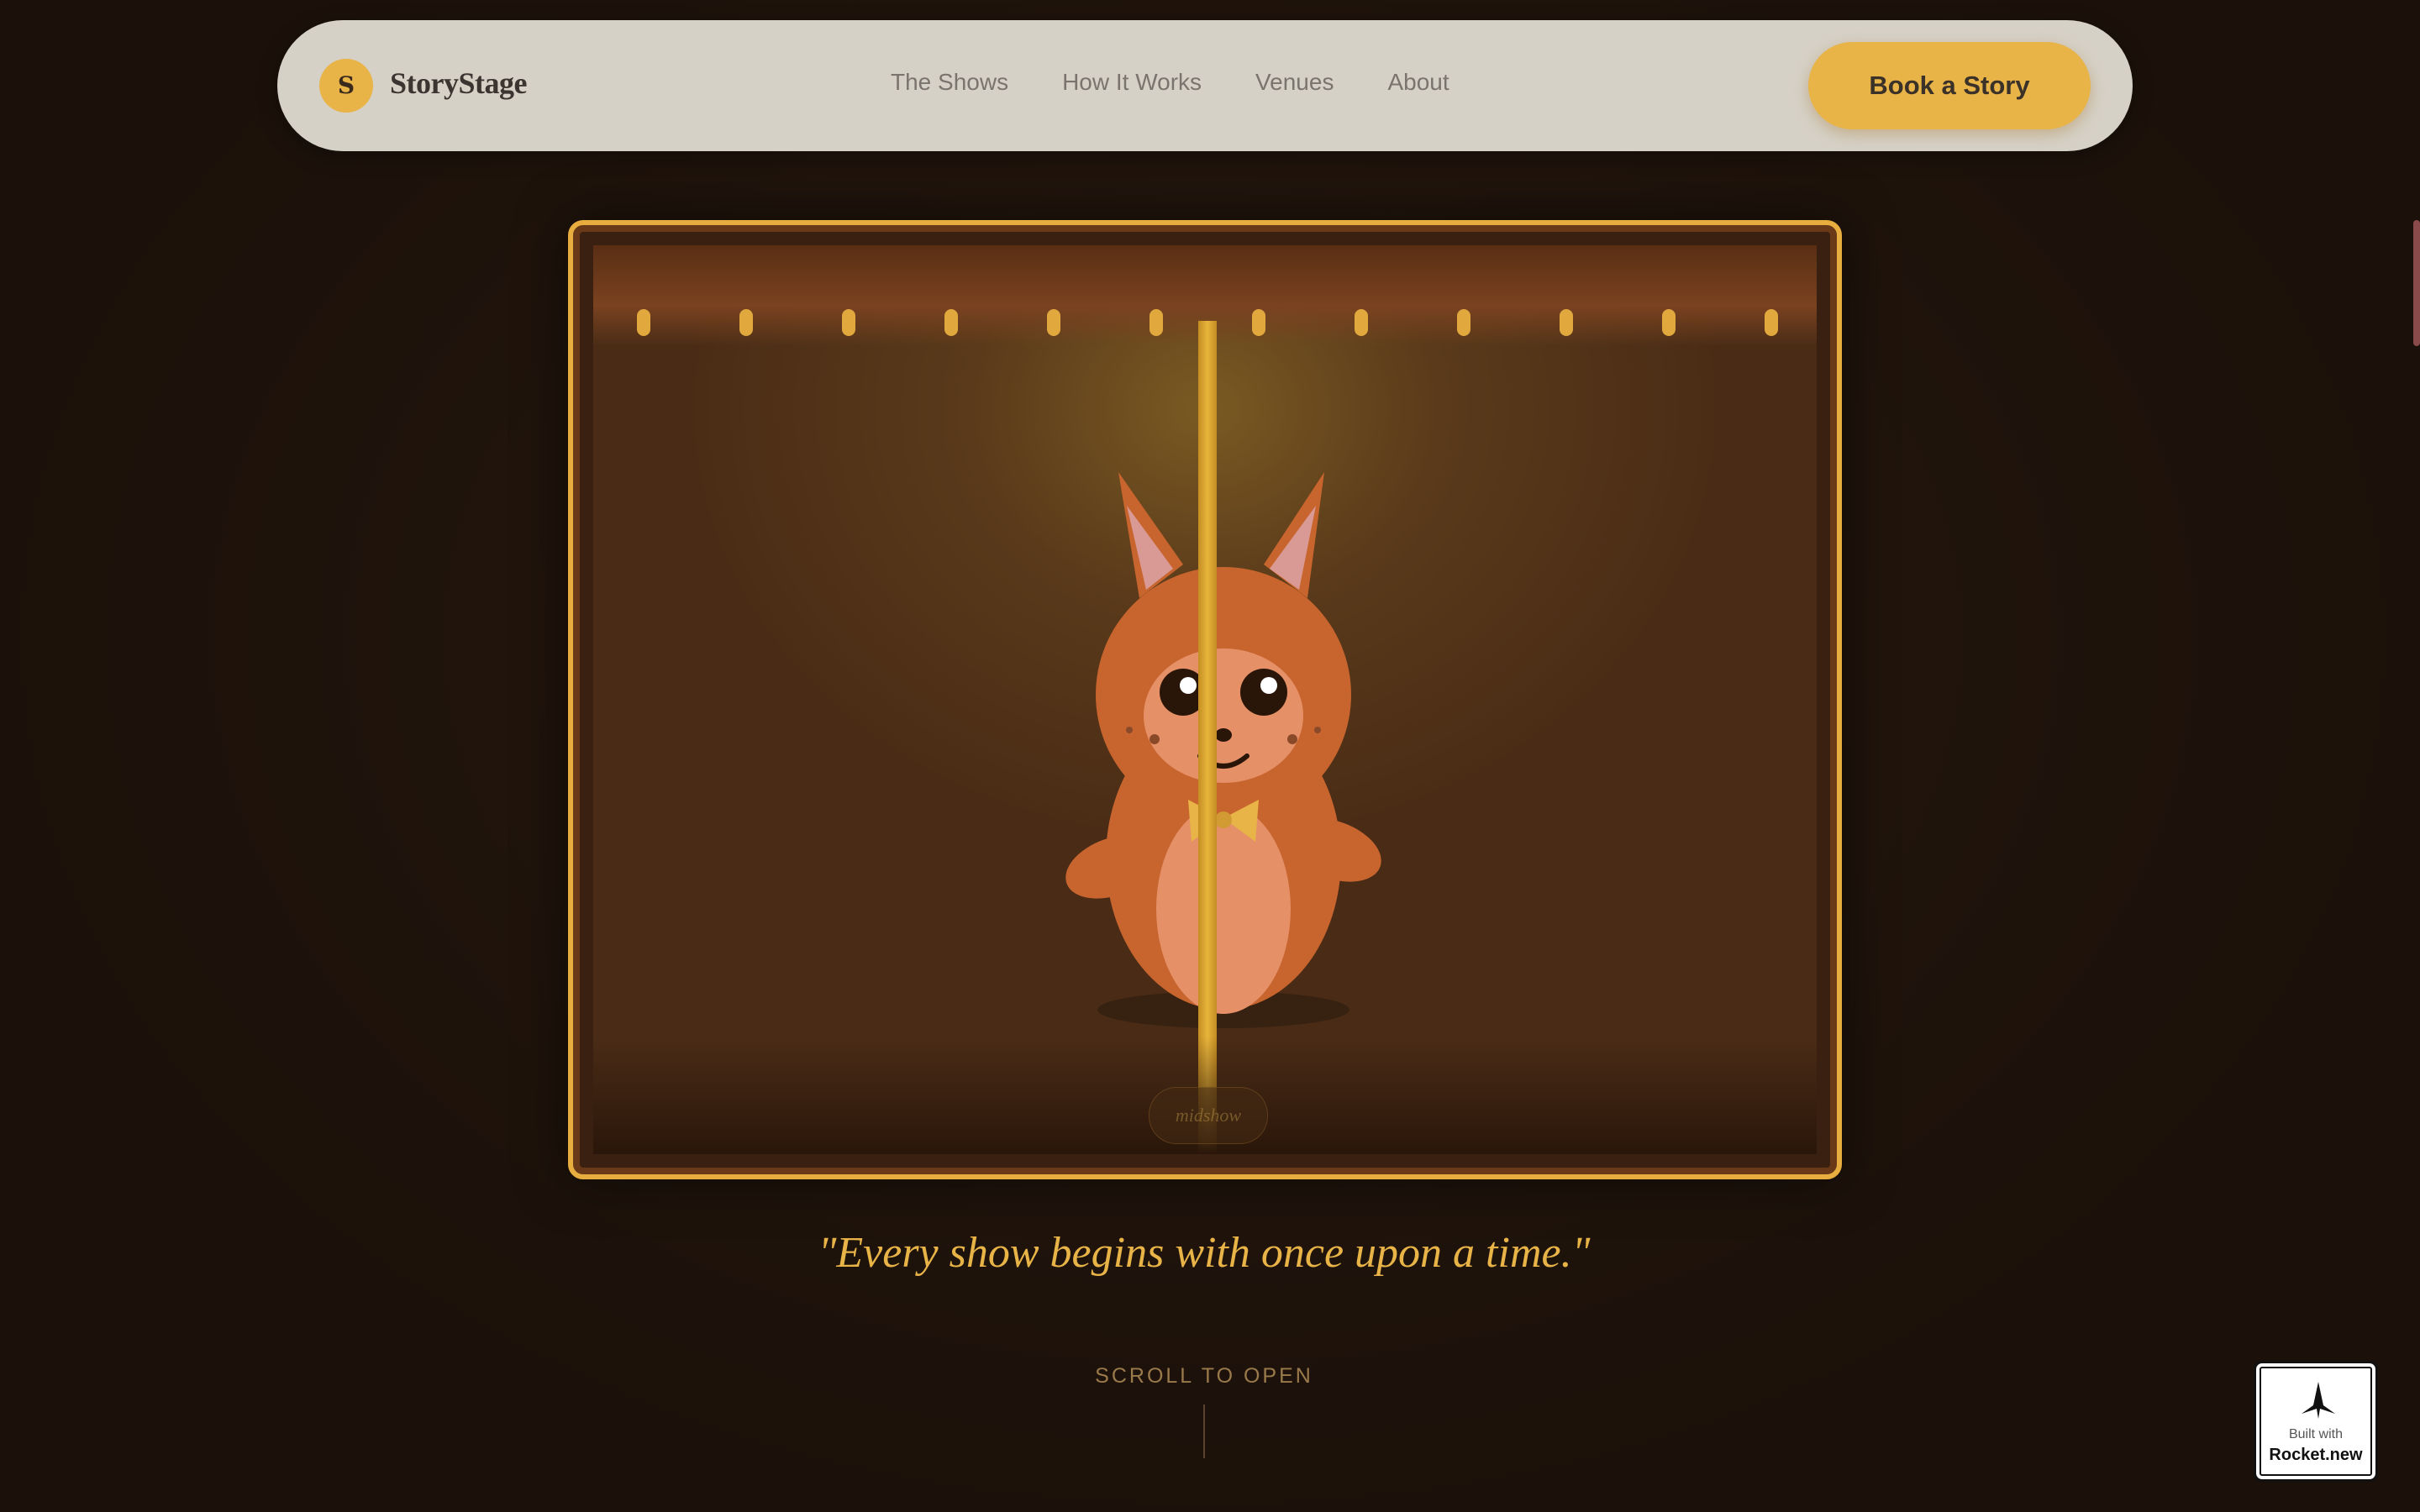 The width and height of the screenshot is (2420, 1512). I want to click on nav-link-how-it-works: How It Works, so click(1132, 82).